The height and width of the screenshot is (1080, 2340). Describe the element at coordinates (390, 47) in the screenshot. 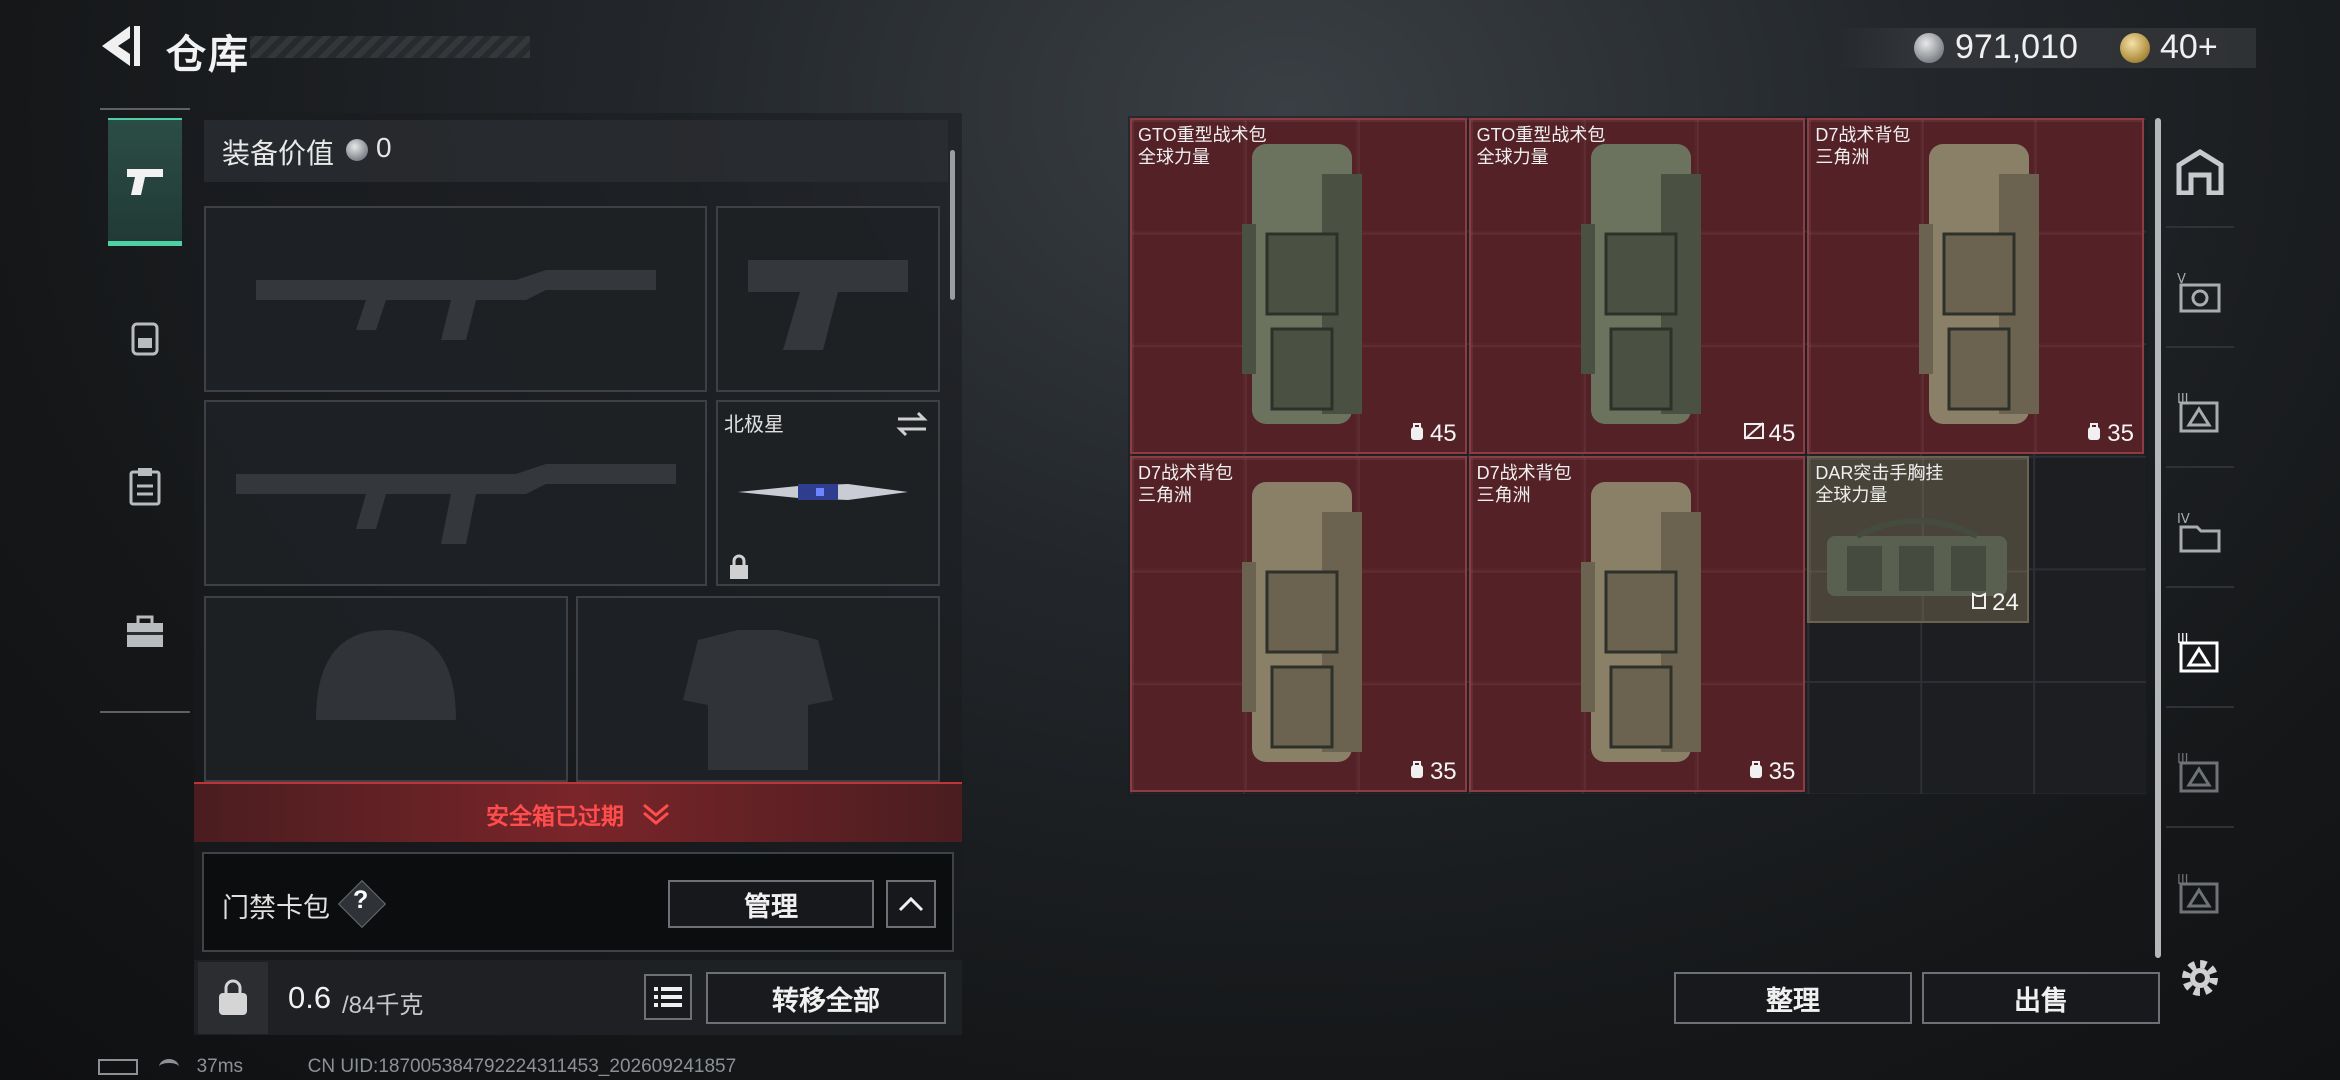

I see `title-decoration` at that location.